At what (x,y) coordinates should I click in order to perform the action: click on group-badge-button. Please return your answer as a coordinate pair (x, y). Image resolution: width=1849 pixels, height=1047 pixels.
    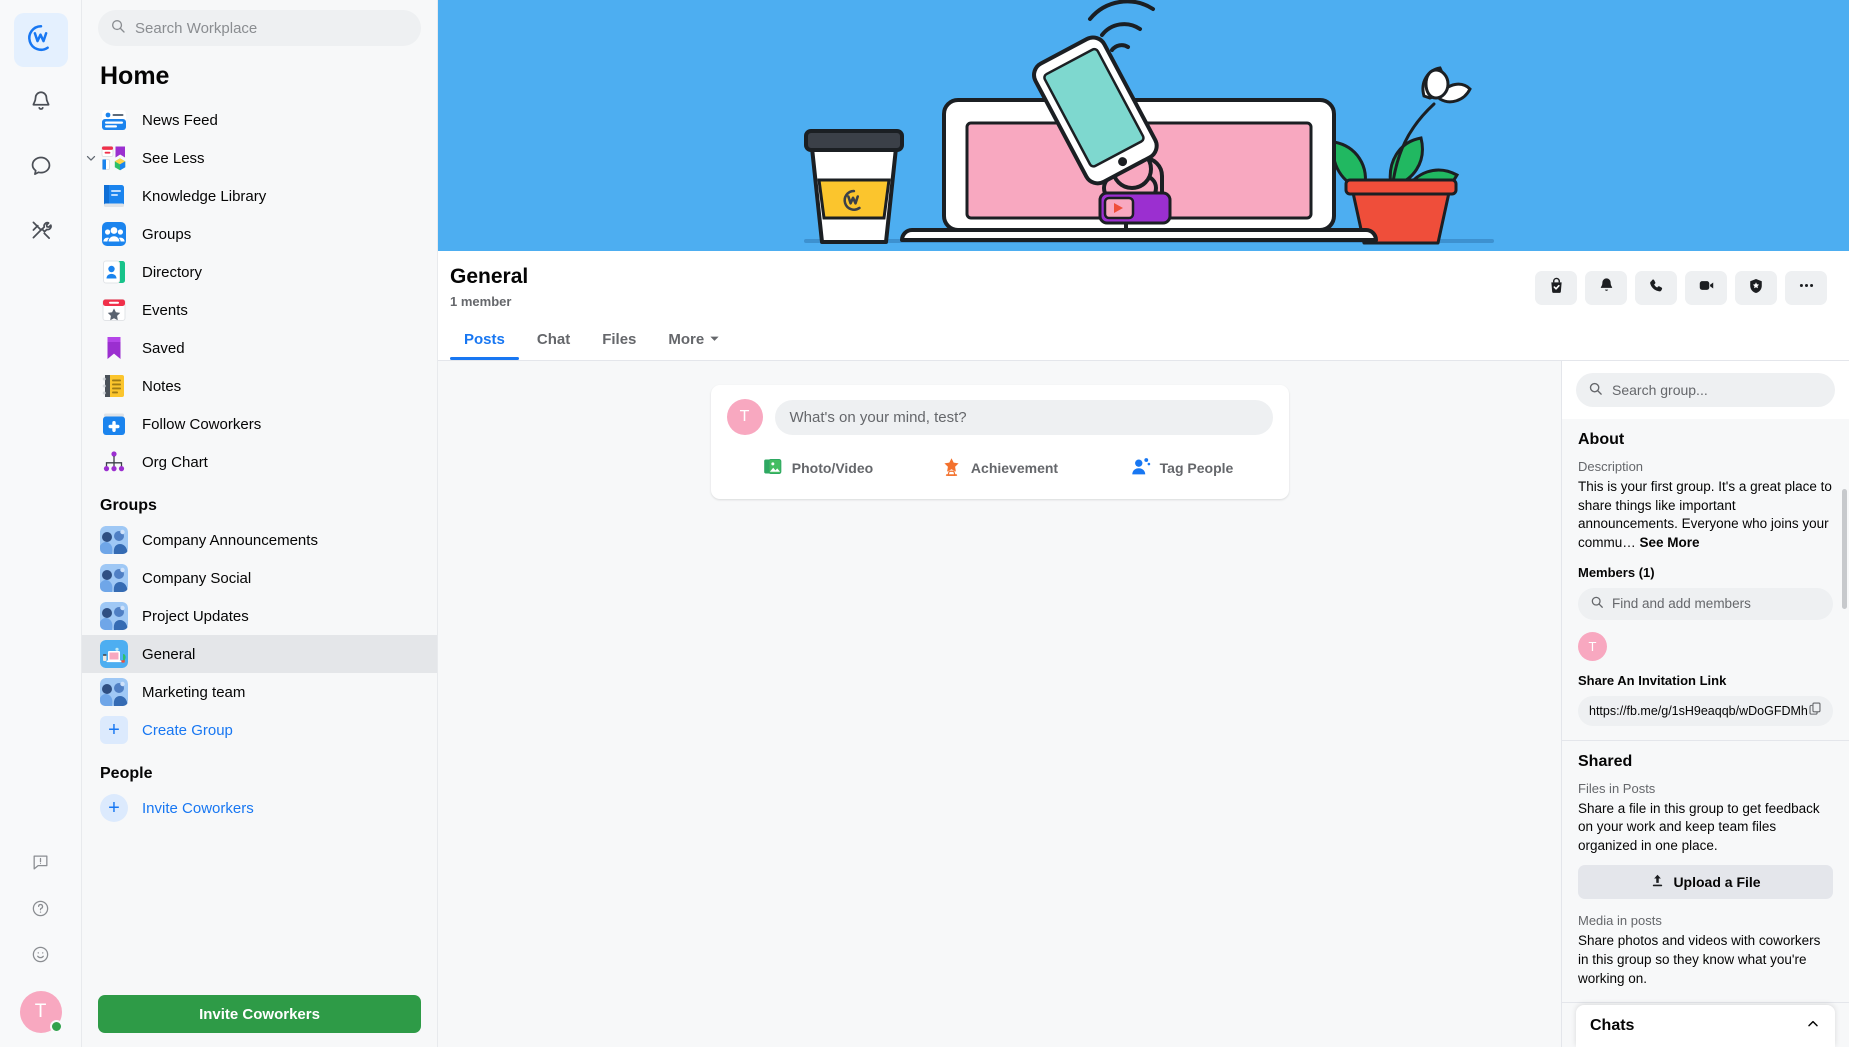
    Looking at the image, I should click on (1756, 288).